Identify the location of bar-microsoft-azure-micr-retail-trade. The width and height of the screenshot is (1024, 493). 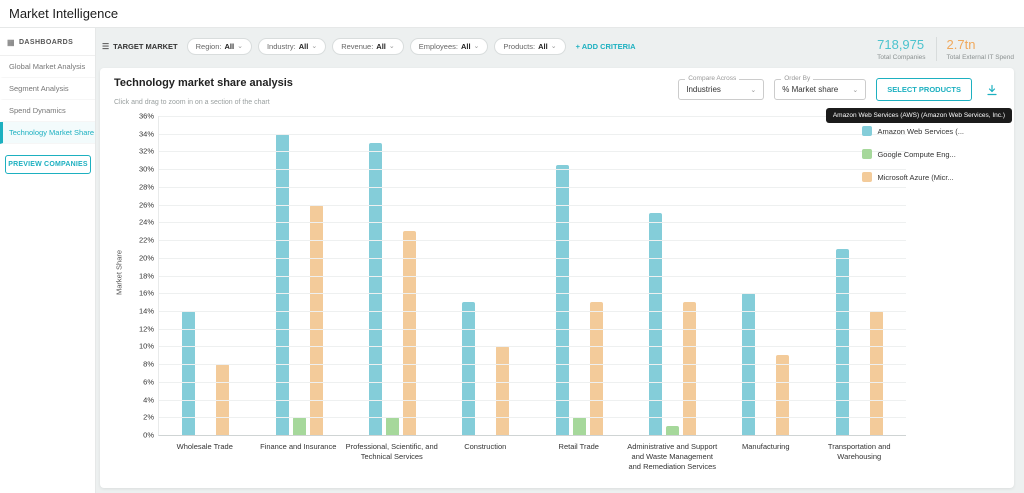
(596, 368).